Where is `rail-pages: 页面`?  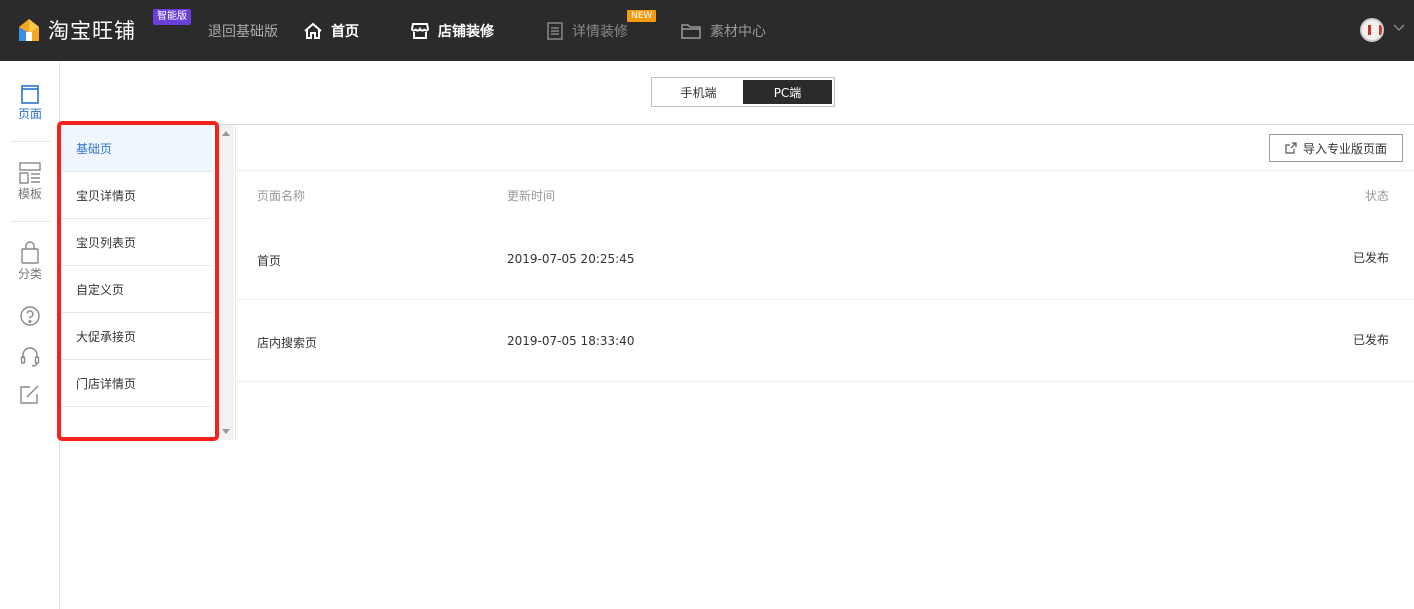
rail-pages: 页面 is located at coordinates (30, 102).